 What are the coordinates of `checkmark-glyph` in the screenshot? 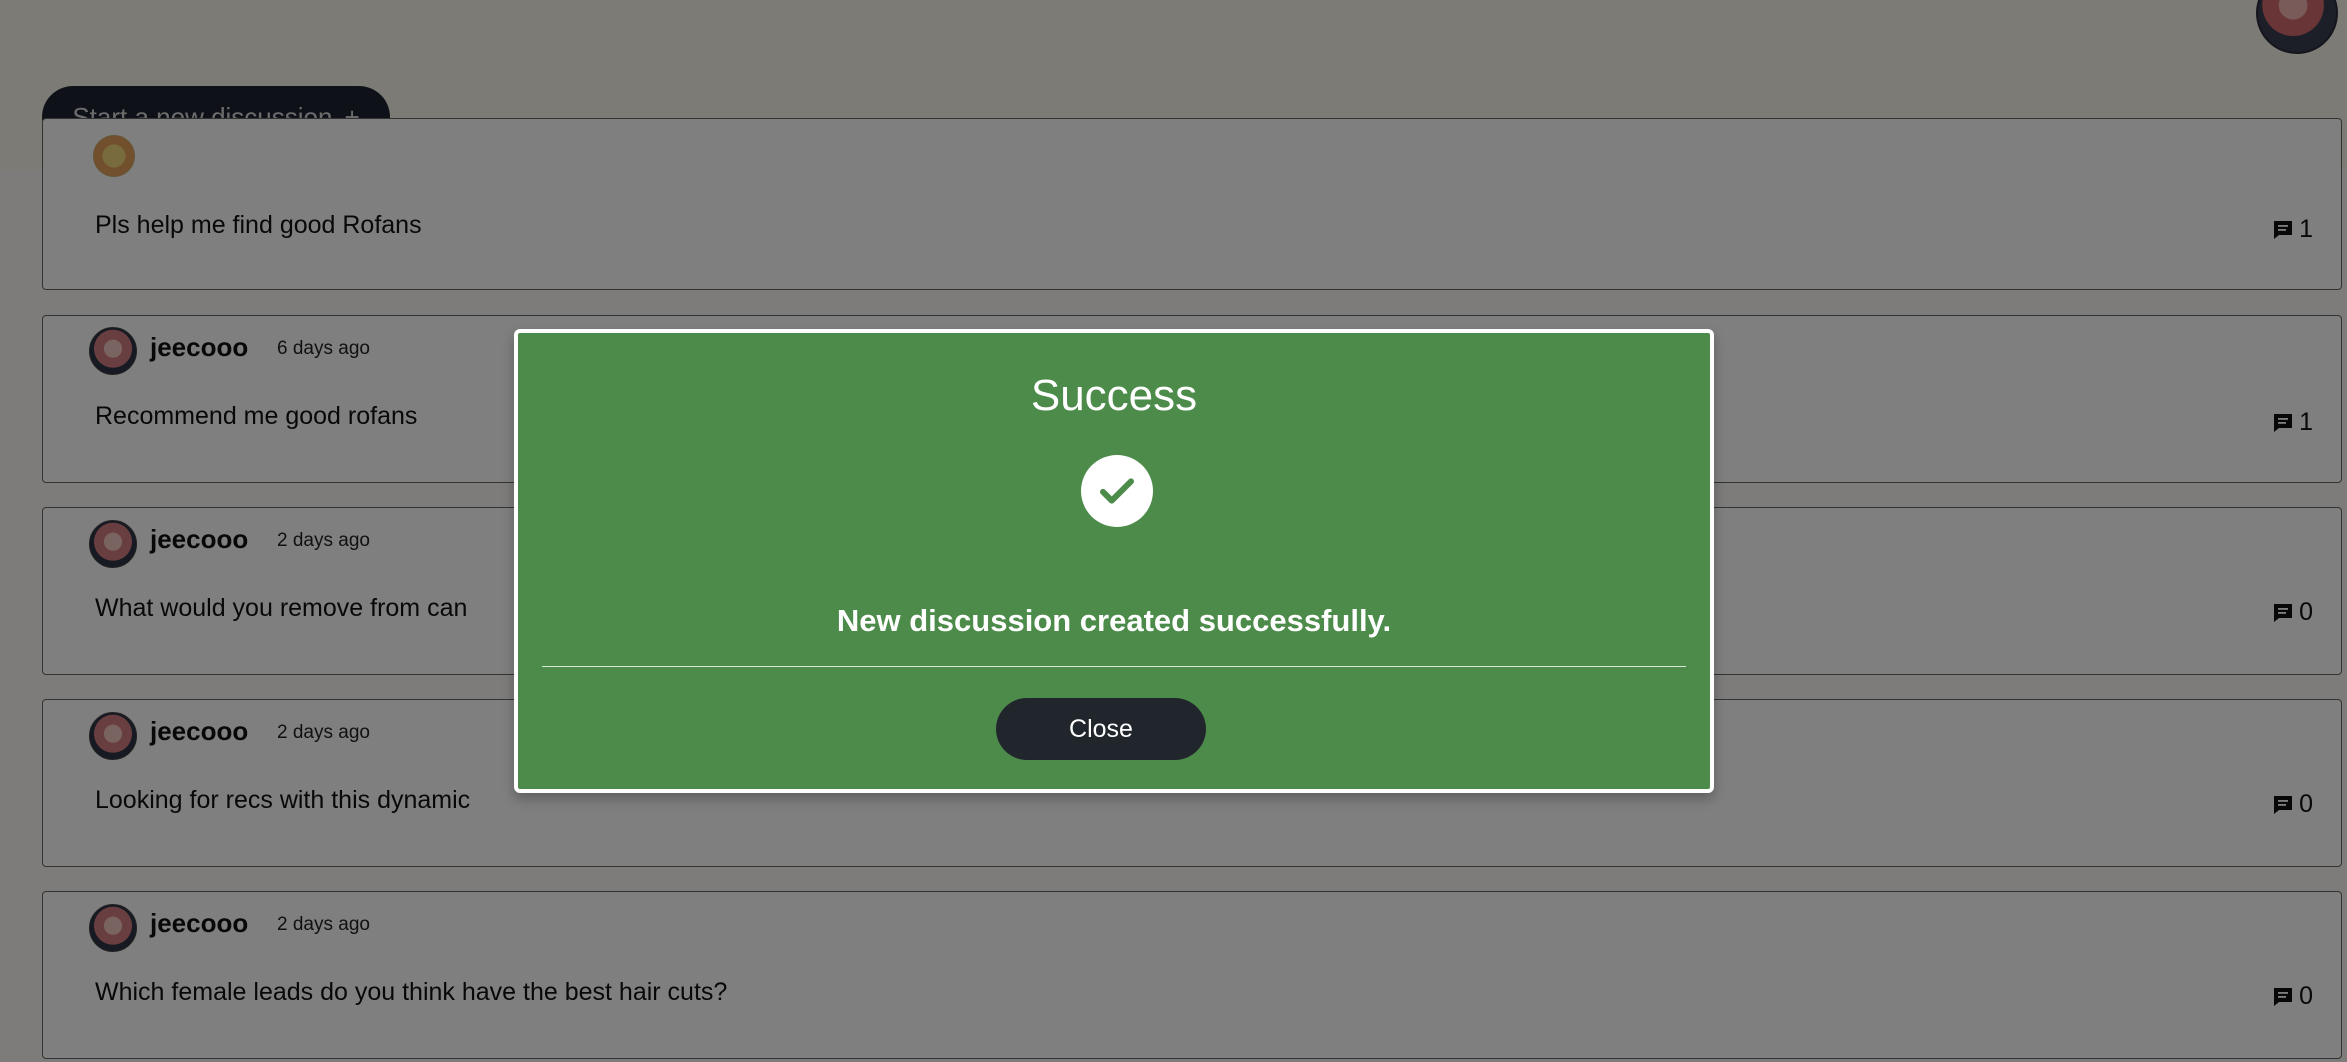 It's located at (1117, 491).